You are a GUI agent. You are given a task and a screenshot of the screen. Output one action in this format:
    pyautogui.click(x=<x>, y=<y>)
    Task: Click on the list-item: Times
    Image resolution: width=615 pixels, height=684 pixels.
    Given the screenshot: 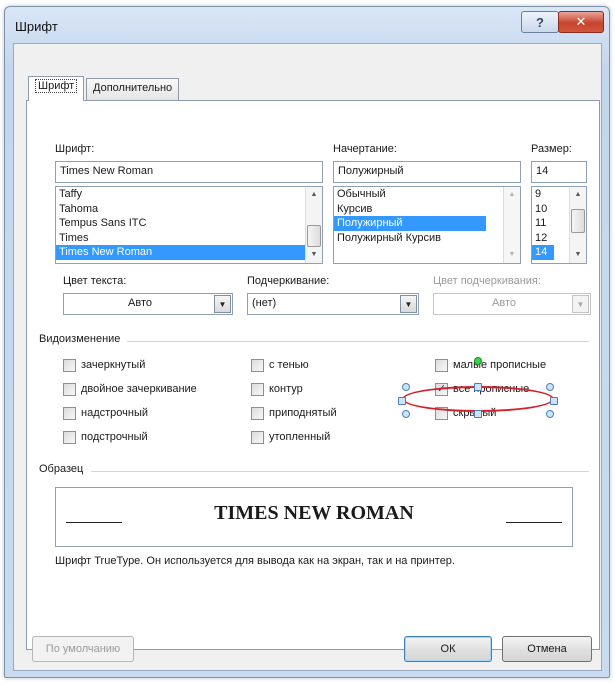 What is the action you would take?
    pyautogui.click(x=189, y=238)
    